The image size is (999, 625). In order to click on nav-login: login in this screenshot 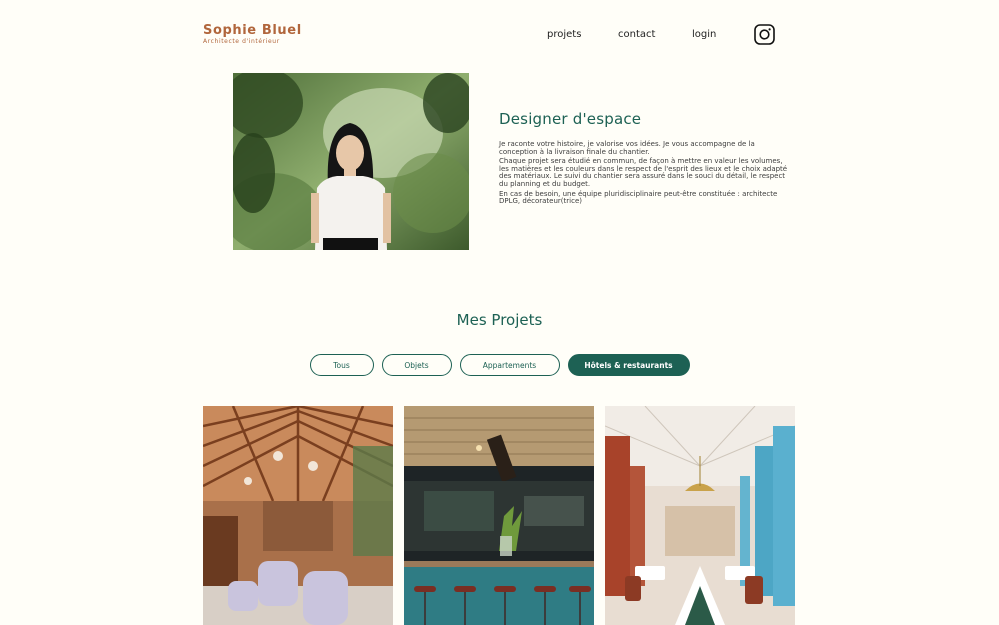, I will do `click(704, 34)`.